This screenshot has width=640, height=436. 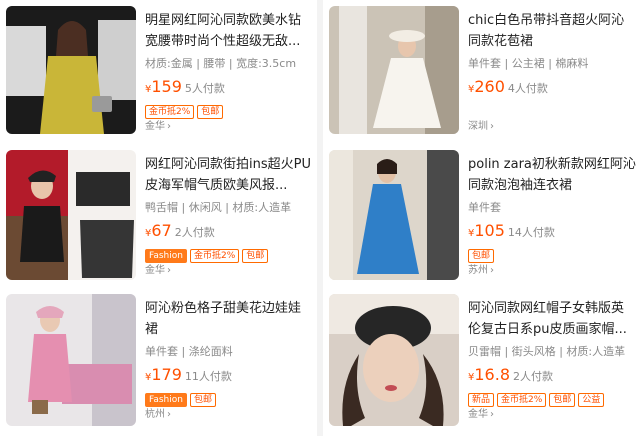 I want to click on product-attributes: 单件套 | 涤纶面料, so click(x=189, y=351).